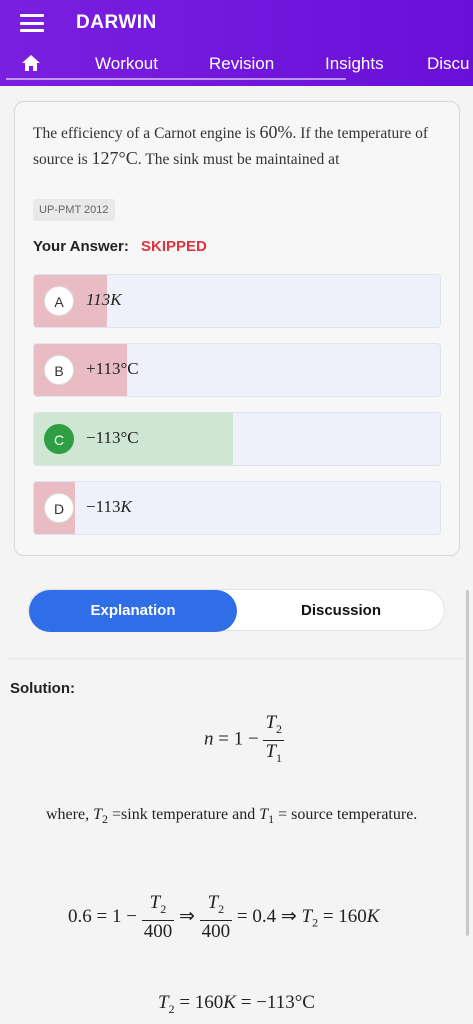 The image size is (473, 1024). Describe the element at coordinates (237, 301) in the screenshot. I see `option-a: A 113K` at that location.